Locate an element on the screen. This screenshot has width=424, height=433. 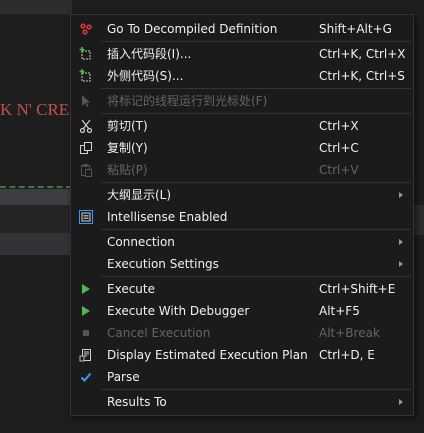
decompile-icon is located at coordinates (86, 29).